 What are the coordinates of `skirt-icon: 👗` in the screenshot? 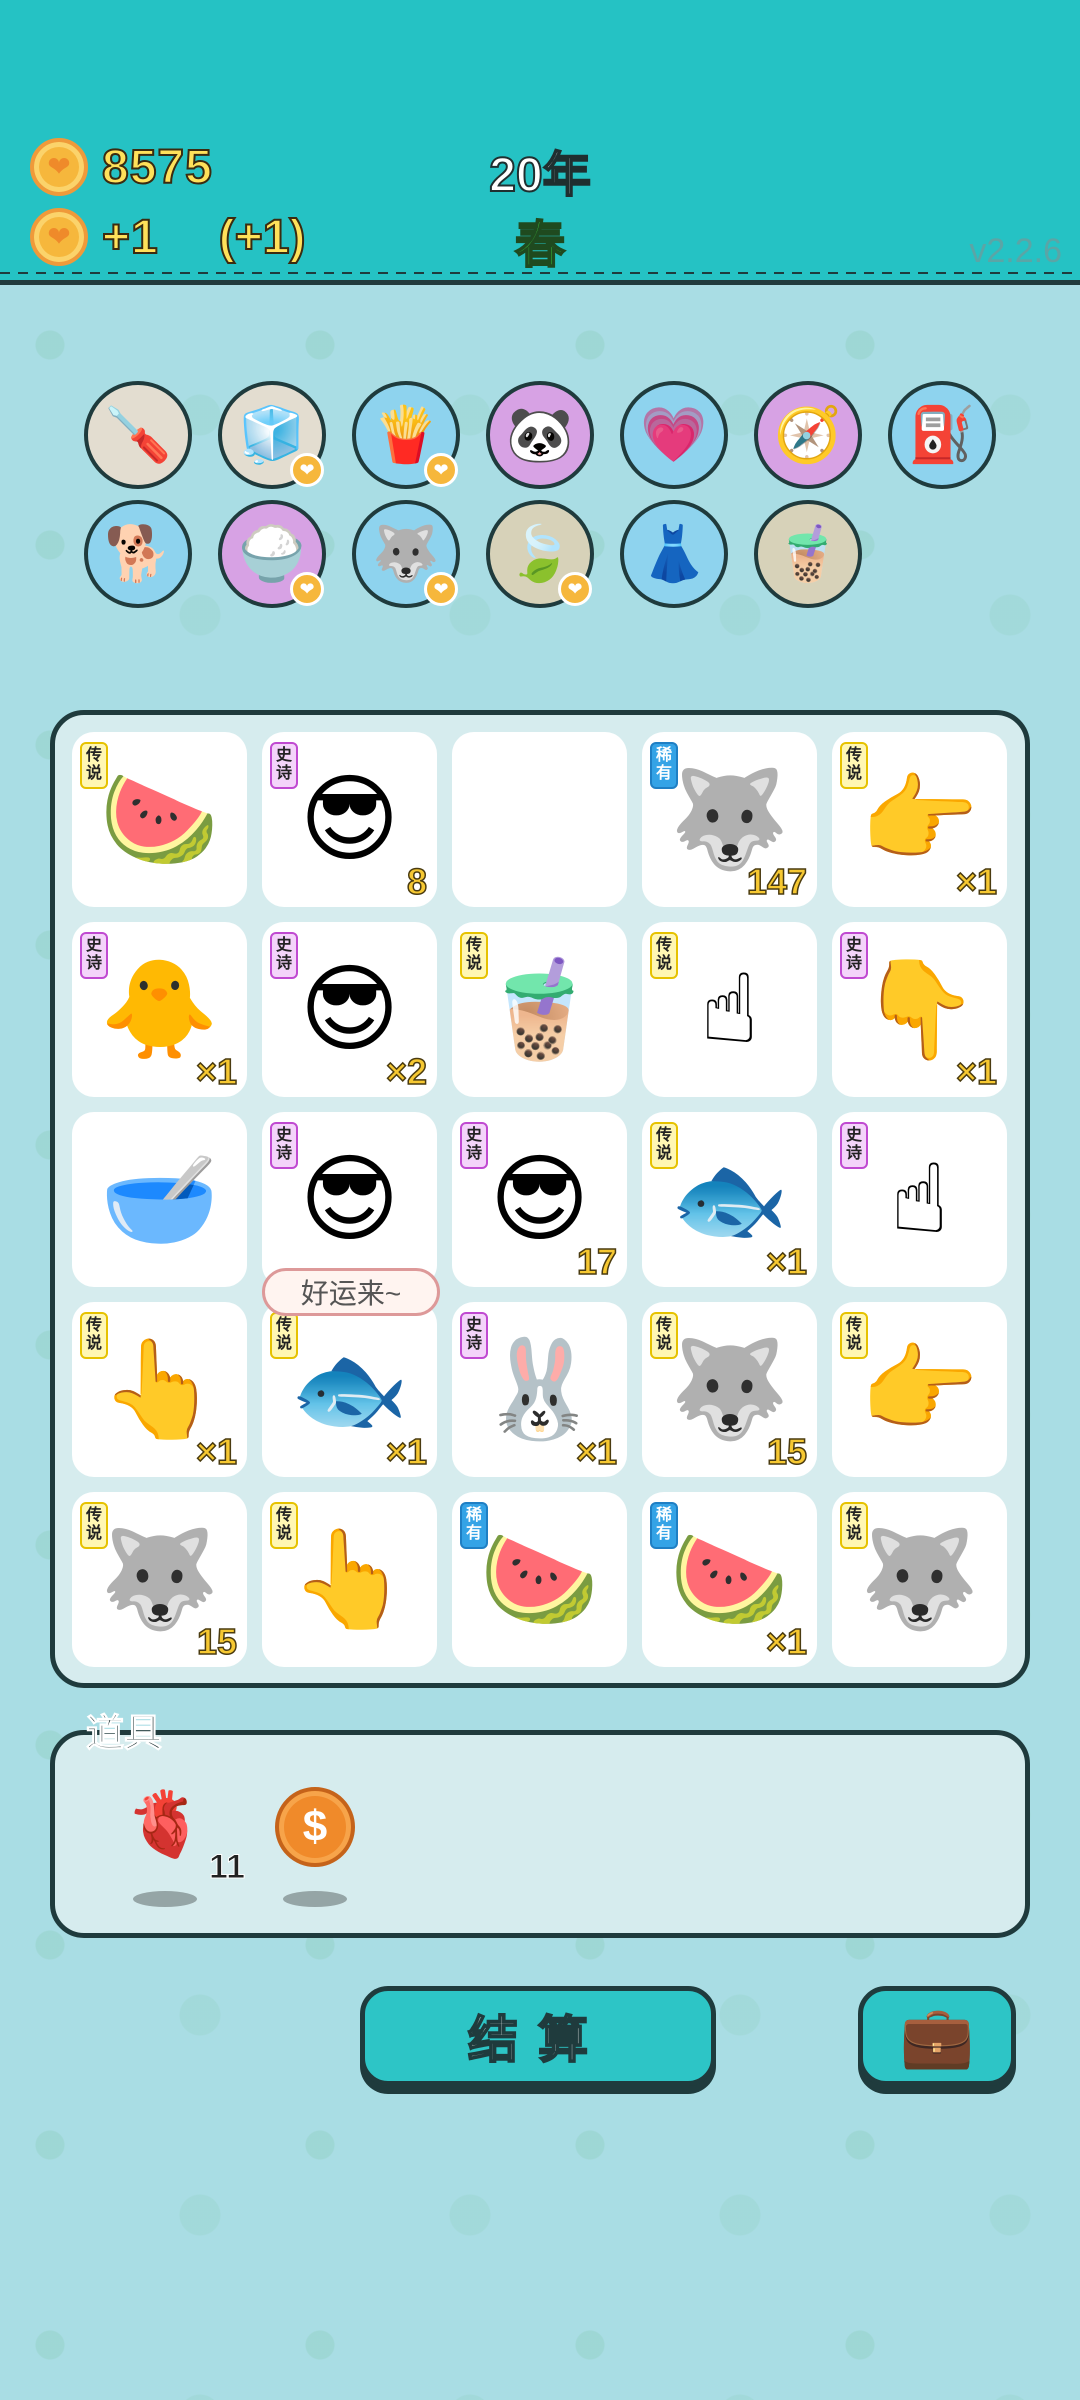 It's located at (674, 553).